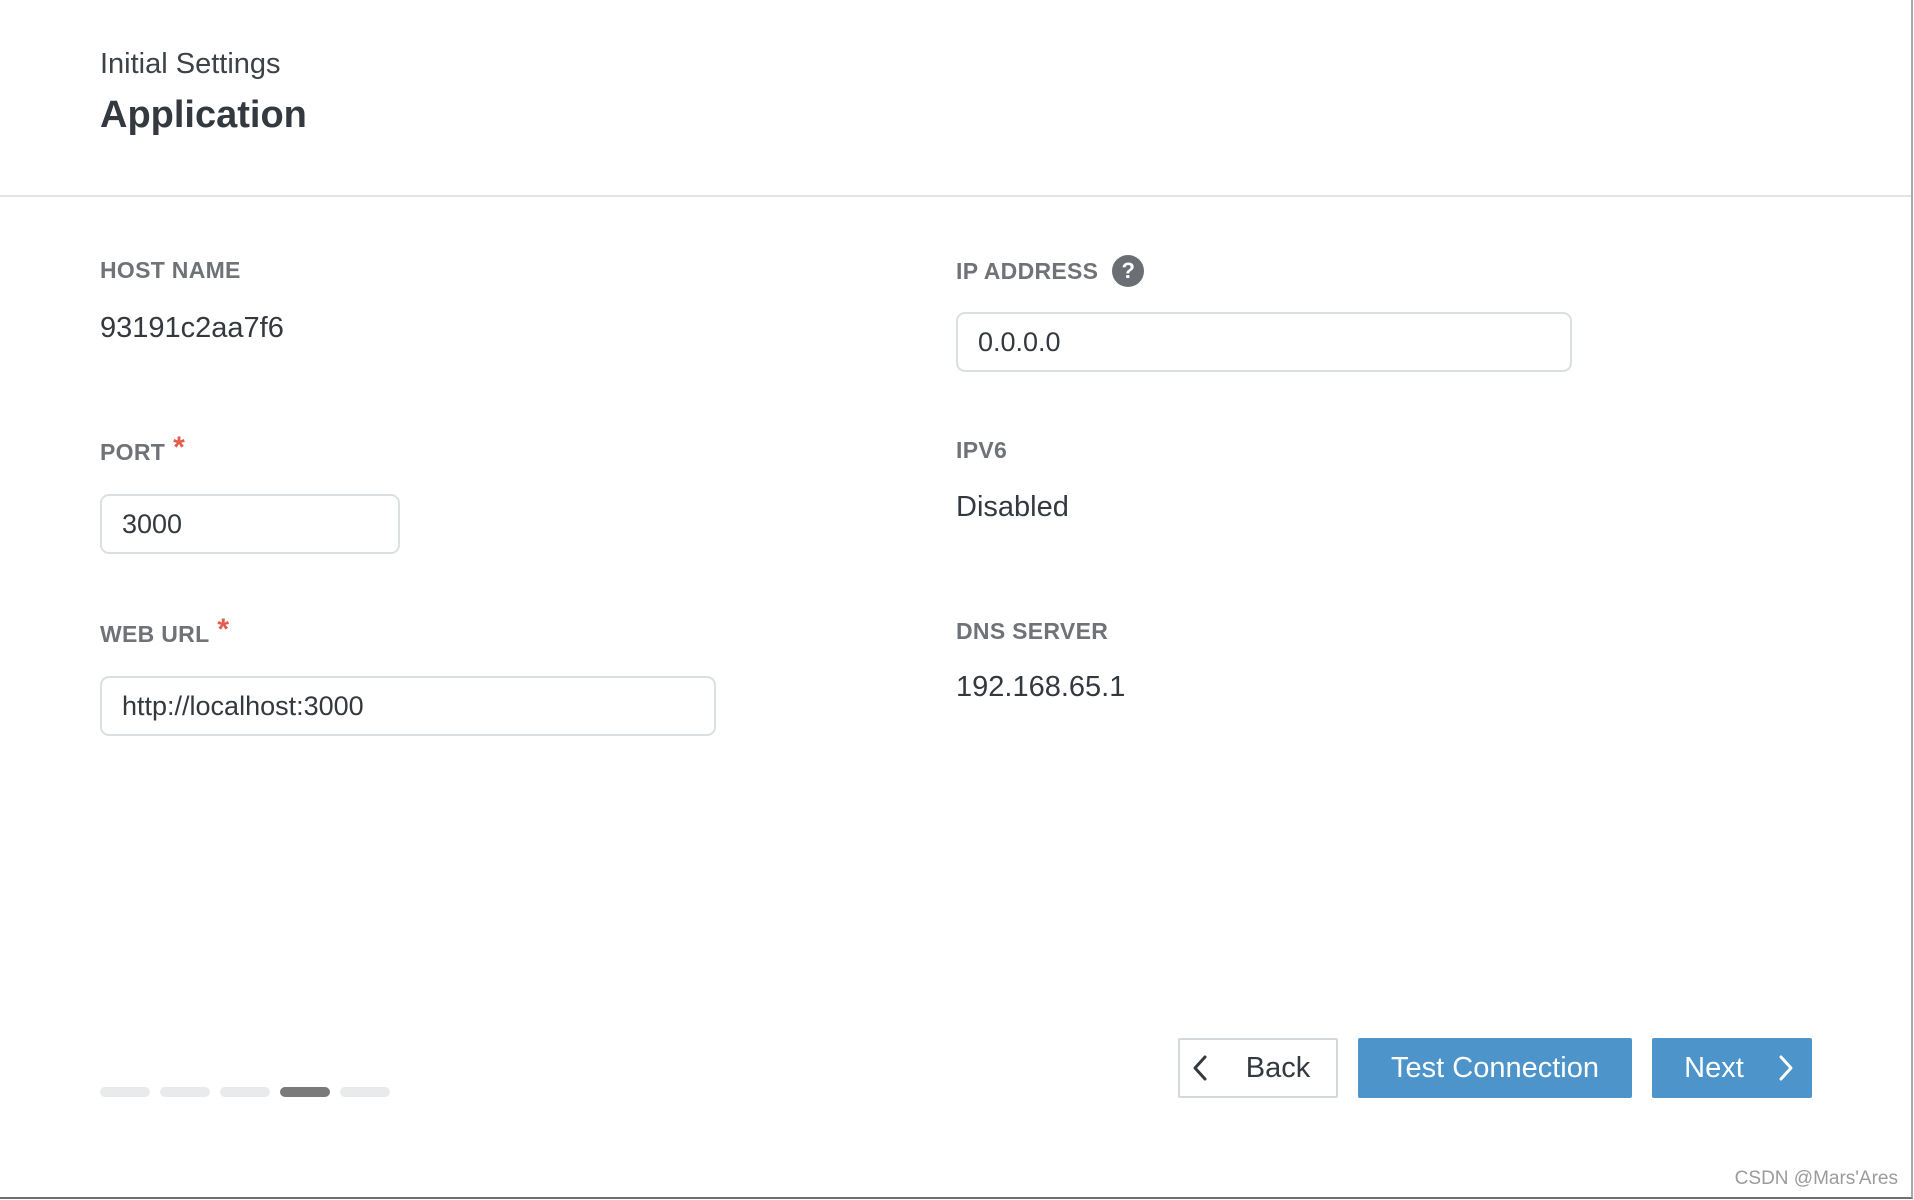 This screenshot has width=1914, height=1200. I want to click on chevron-left-icon, so click(1200, 1068).